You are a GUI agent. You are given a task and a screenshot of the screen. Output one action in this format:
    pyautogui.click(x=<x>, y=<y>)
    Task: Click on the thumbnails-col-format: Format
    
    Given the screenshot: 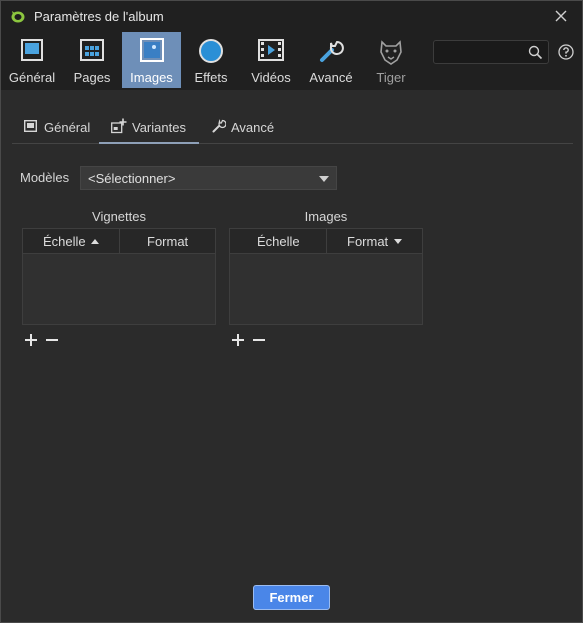 What is the action you would take?
    pyautogui.click(x=167, y=241)
    